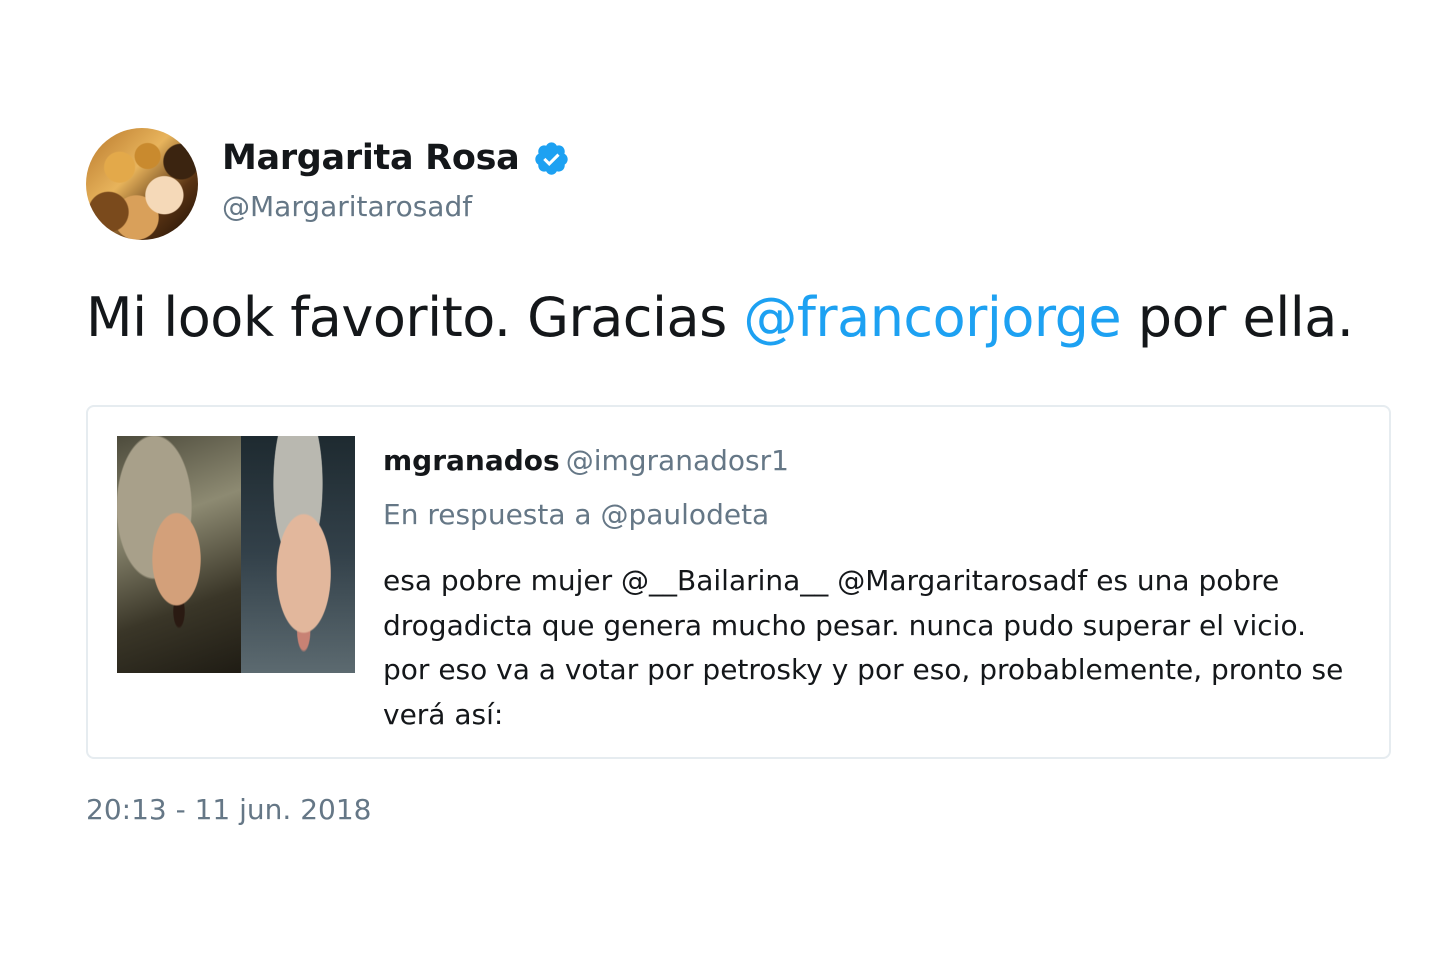 The height and width of the screenshot is (980, 1440). What do you see at coordinates (738, 184) in the screenshot?
I see `tweet-header: Margarita Rosa @Margaritarosadf` at bounding box center [738, 184].